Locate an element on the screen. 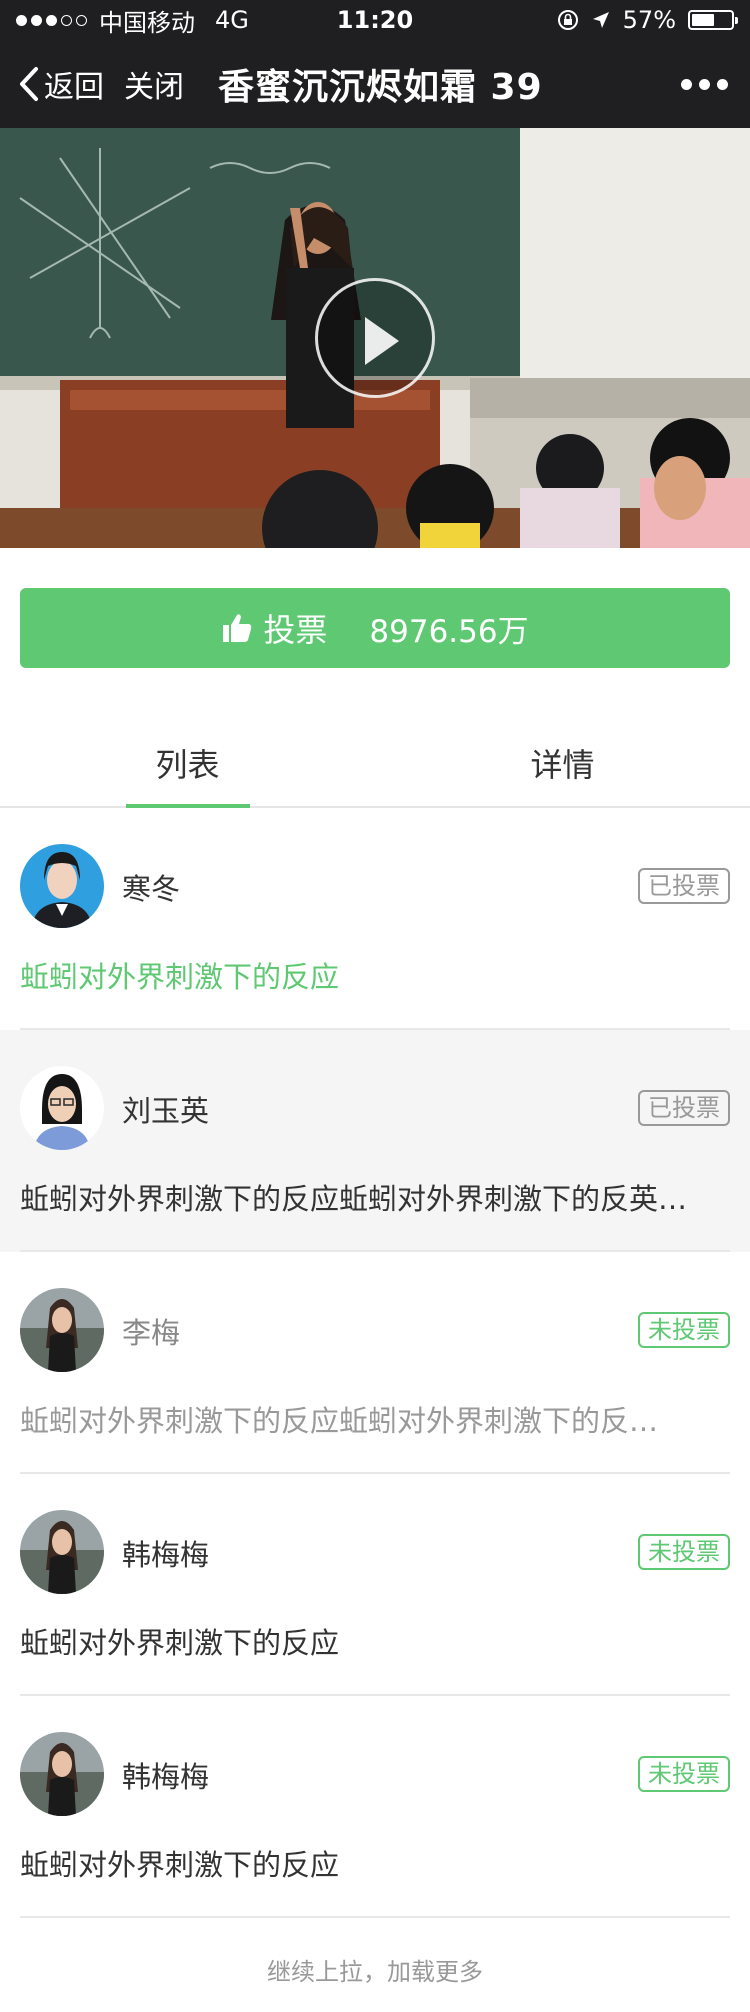 This screenshot has width=750, height=2012. location-arrow-icon is located at coordinates (600, 20).